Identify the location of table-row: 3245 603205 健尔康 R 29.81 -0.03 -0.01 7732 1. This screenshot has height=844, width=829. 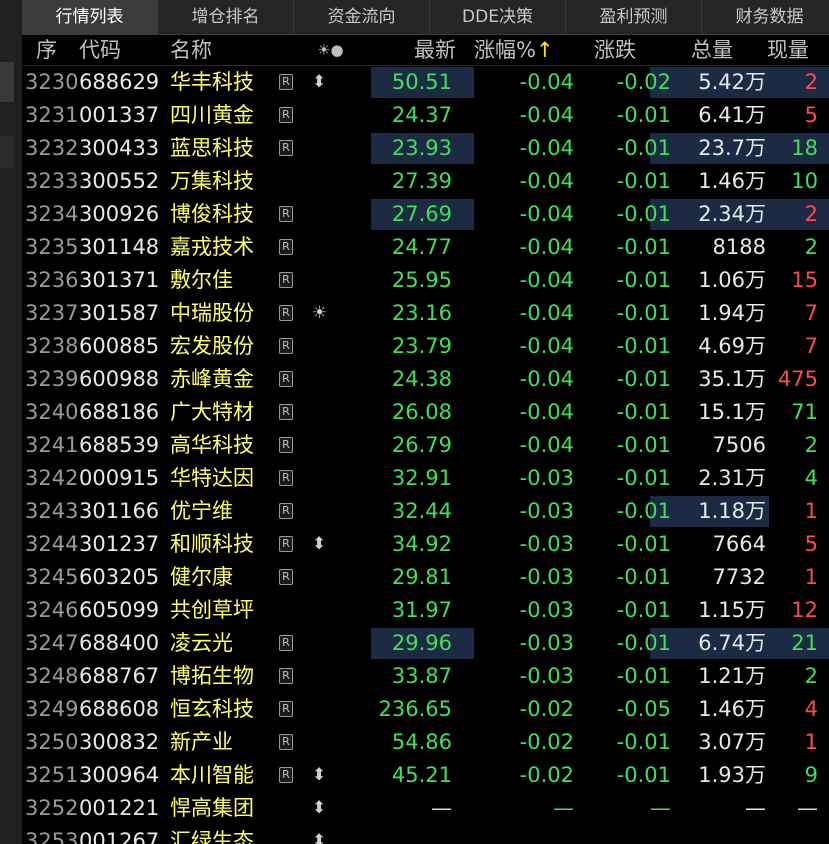
(425, 577).